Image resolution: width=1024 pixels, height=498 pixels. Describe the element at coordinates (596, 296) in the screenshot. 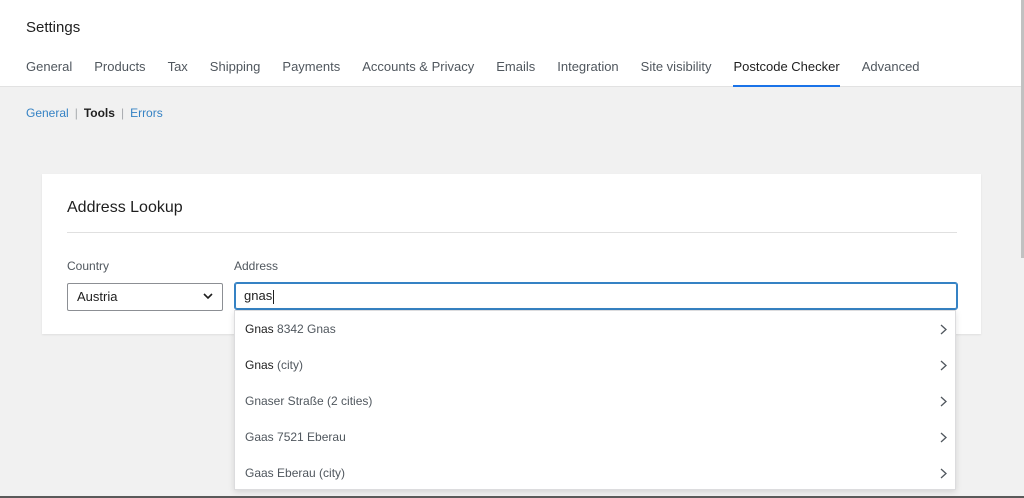

I see `address-input: gnas` at that location.